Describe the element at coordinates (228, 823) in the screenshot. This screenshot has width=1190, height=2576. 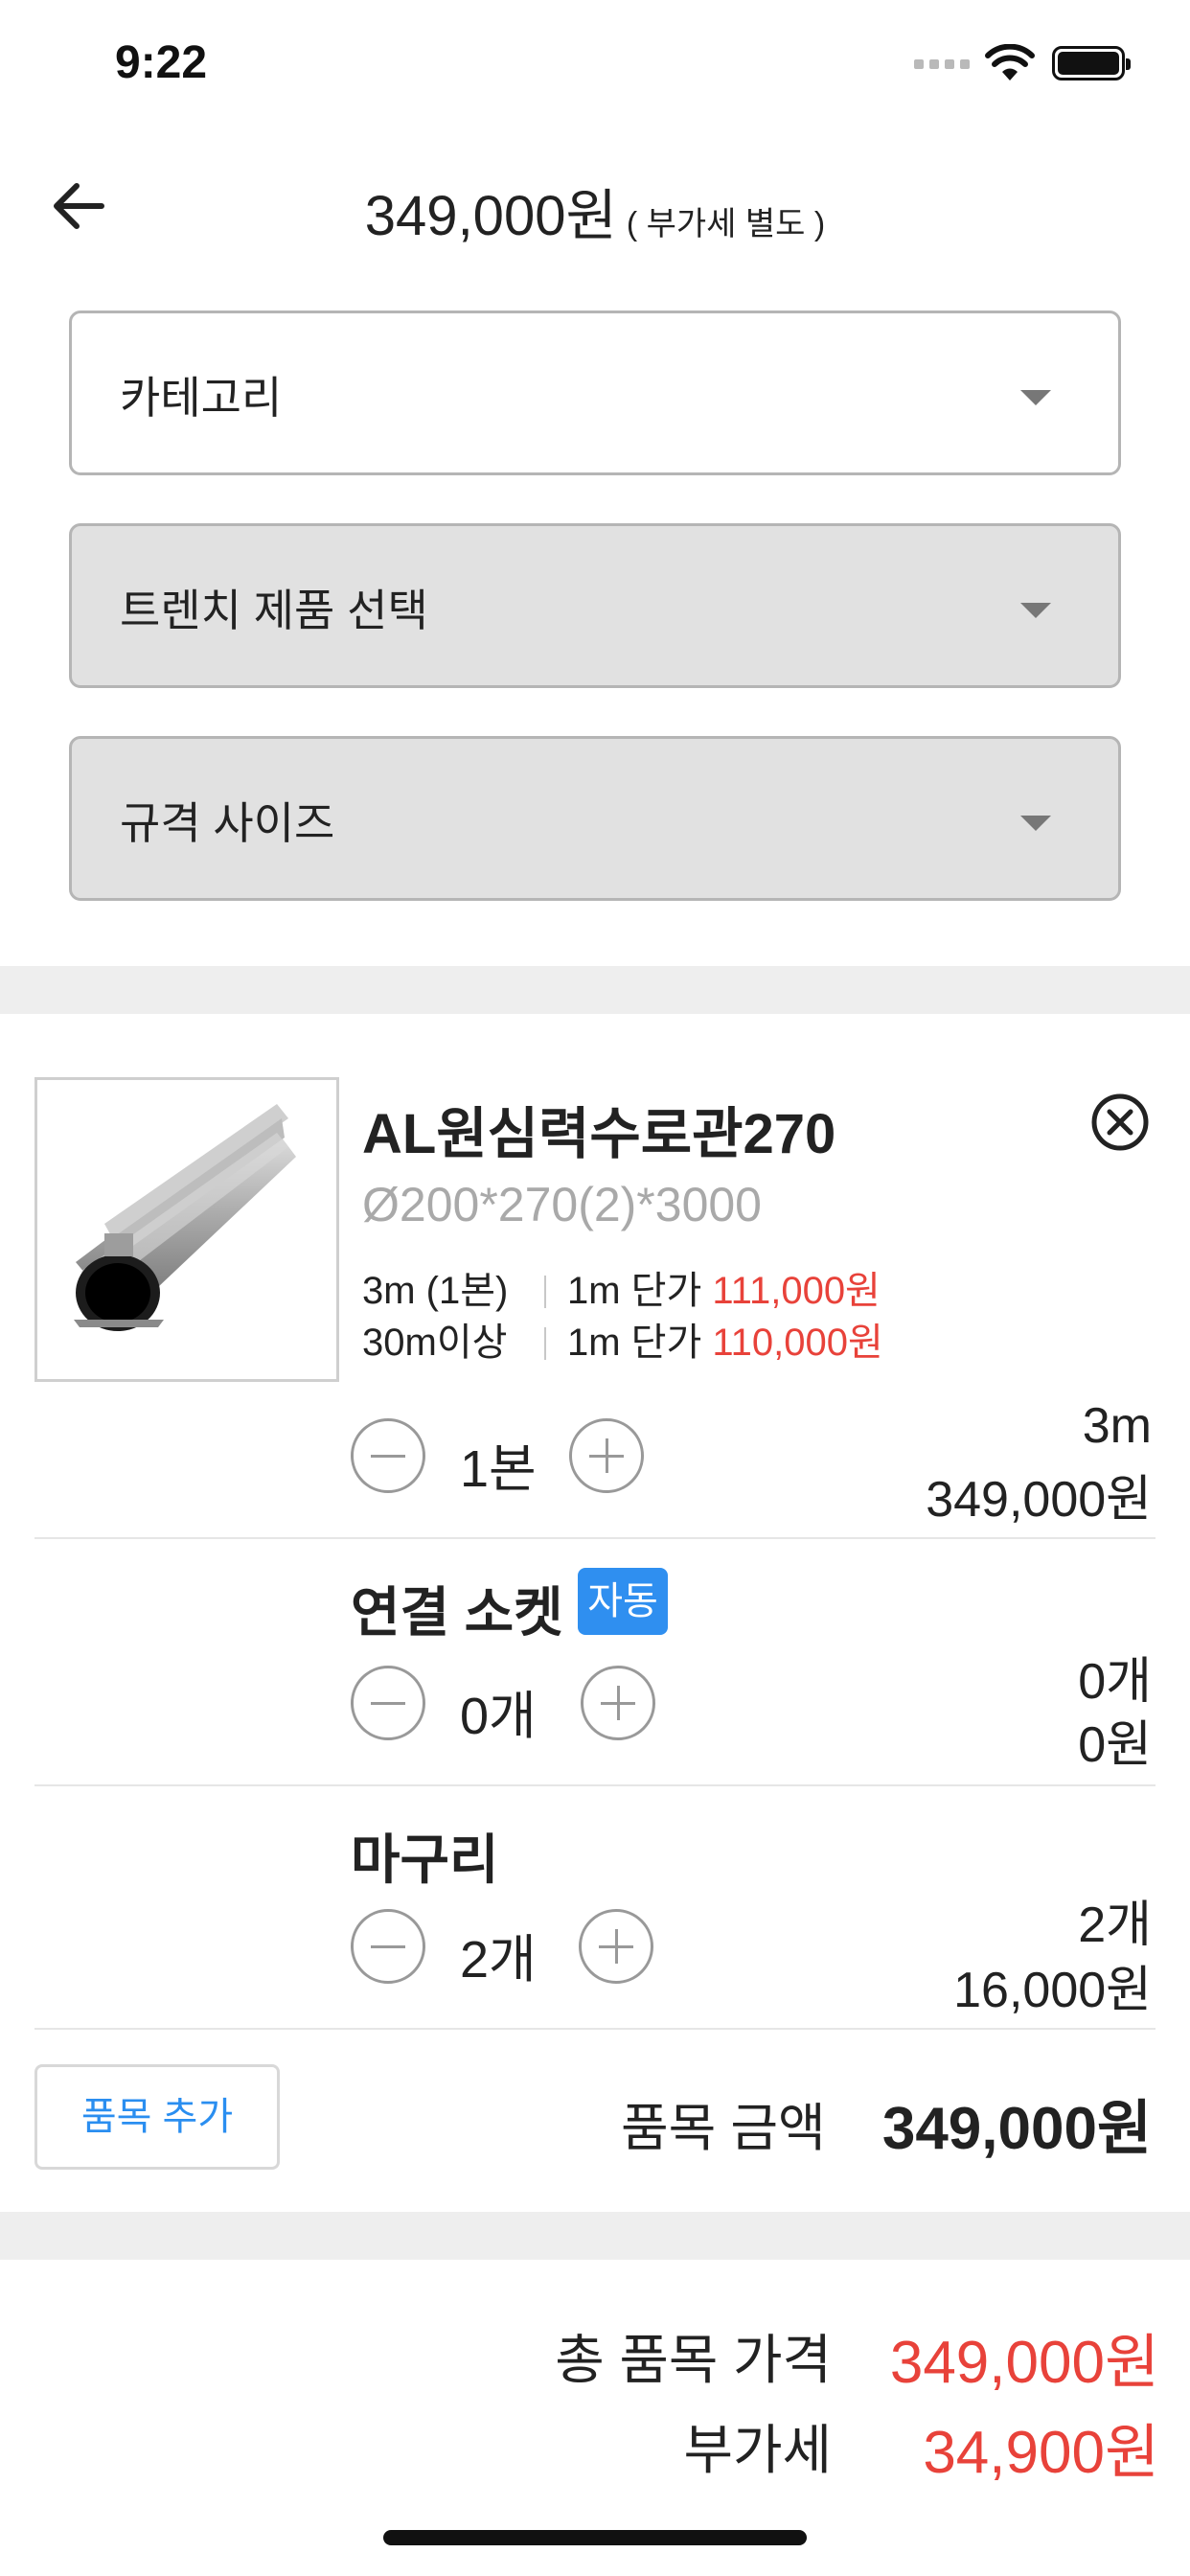
I see `size-select-label: 규격 사이즈` at that location.